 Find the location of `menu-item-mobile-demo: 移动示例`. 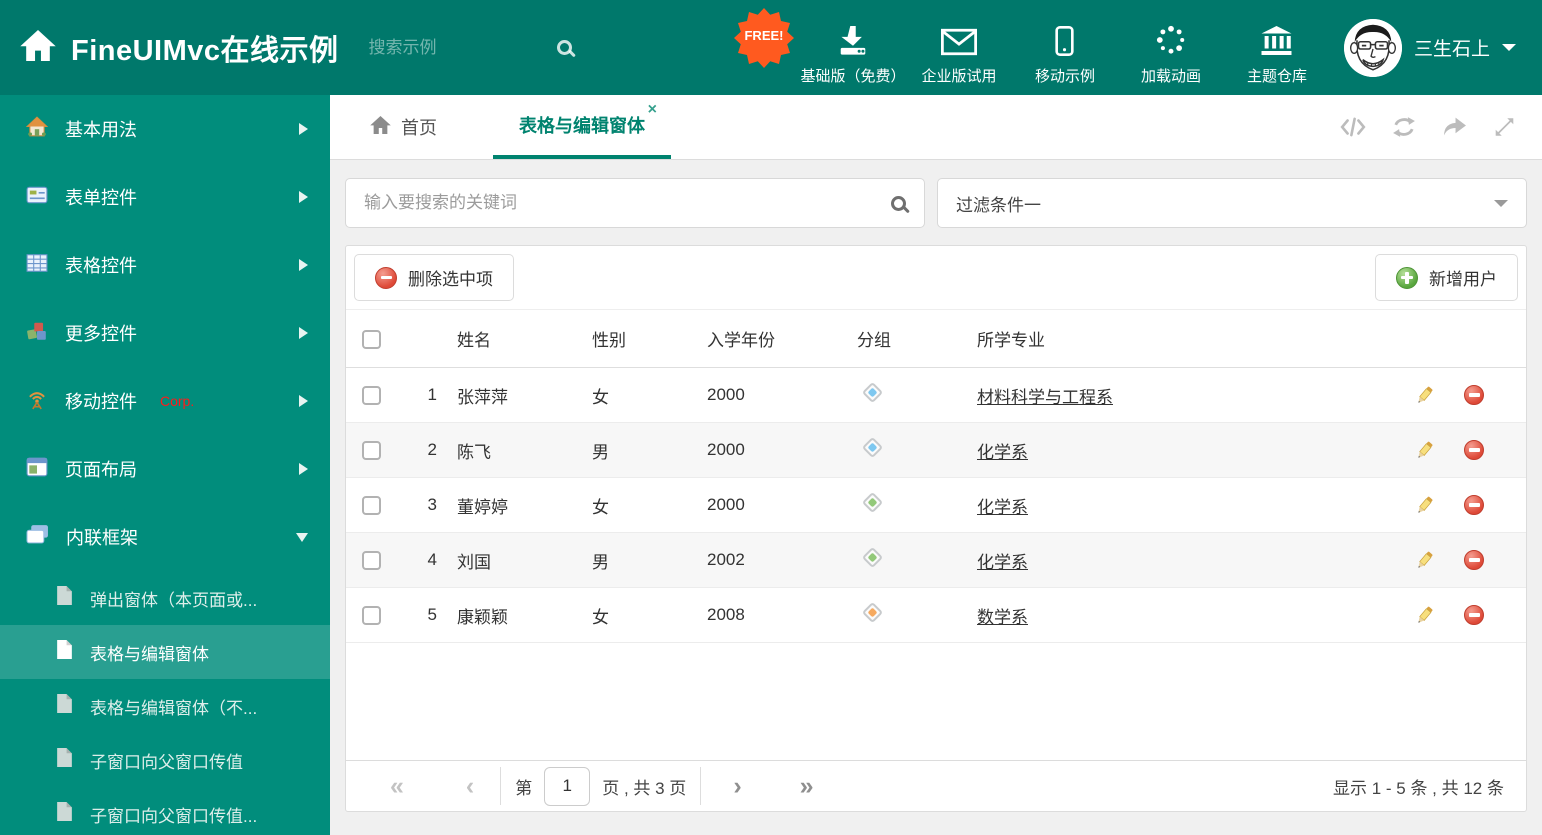

menu-item-mobile-demo: 移动示例 is located at coordinates (1065, 48).